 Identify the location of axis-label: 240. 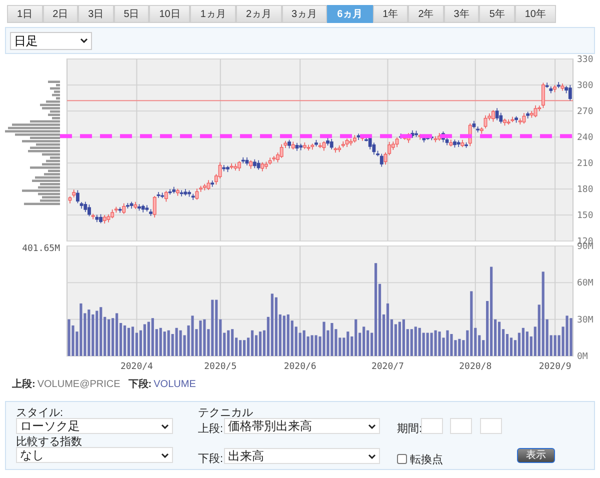
(585, 138).